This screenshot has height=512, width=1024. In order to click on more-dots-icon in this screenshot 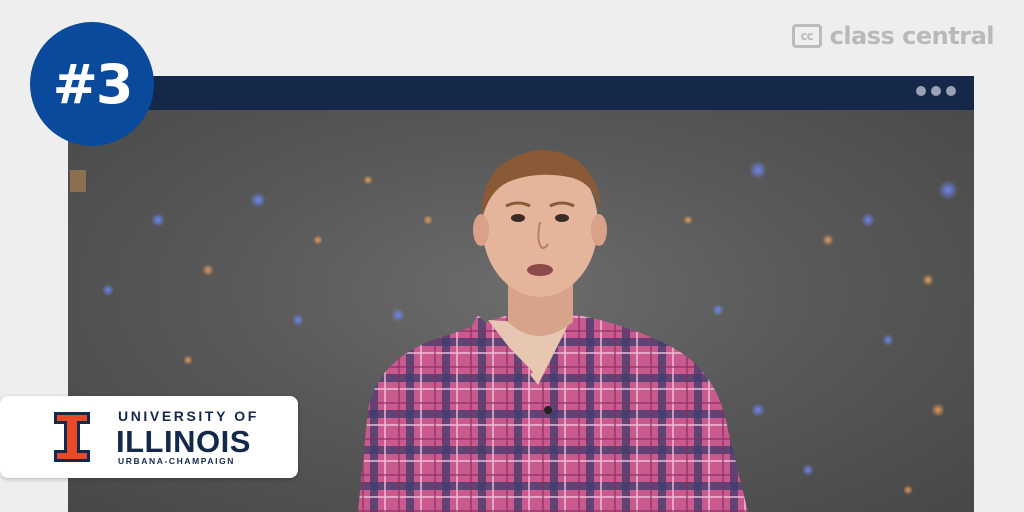, I will do `click(936, 91)`.